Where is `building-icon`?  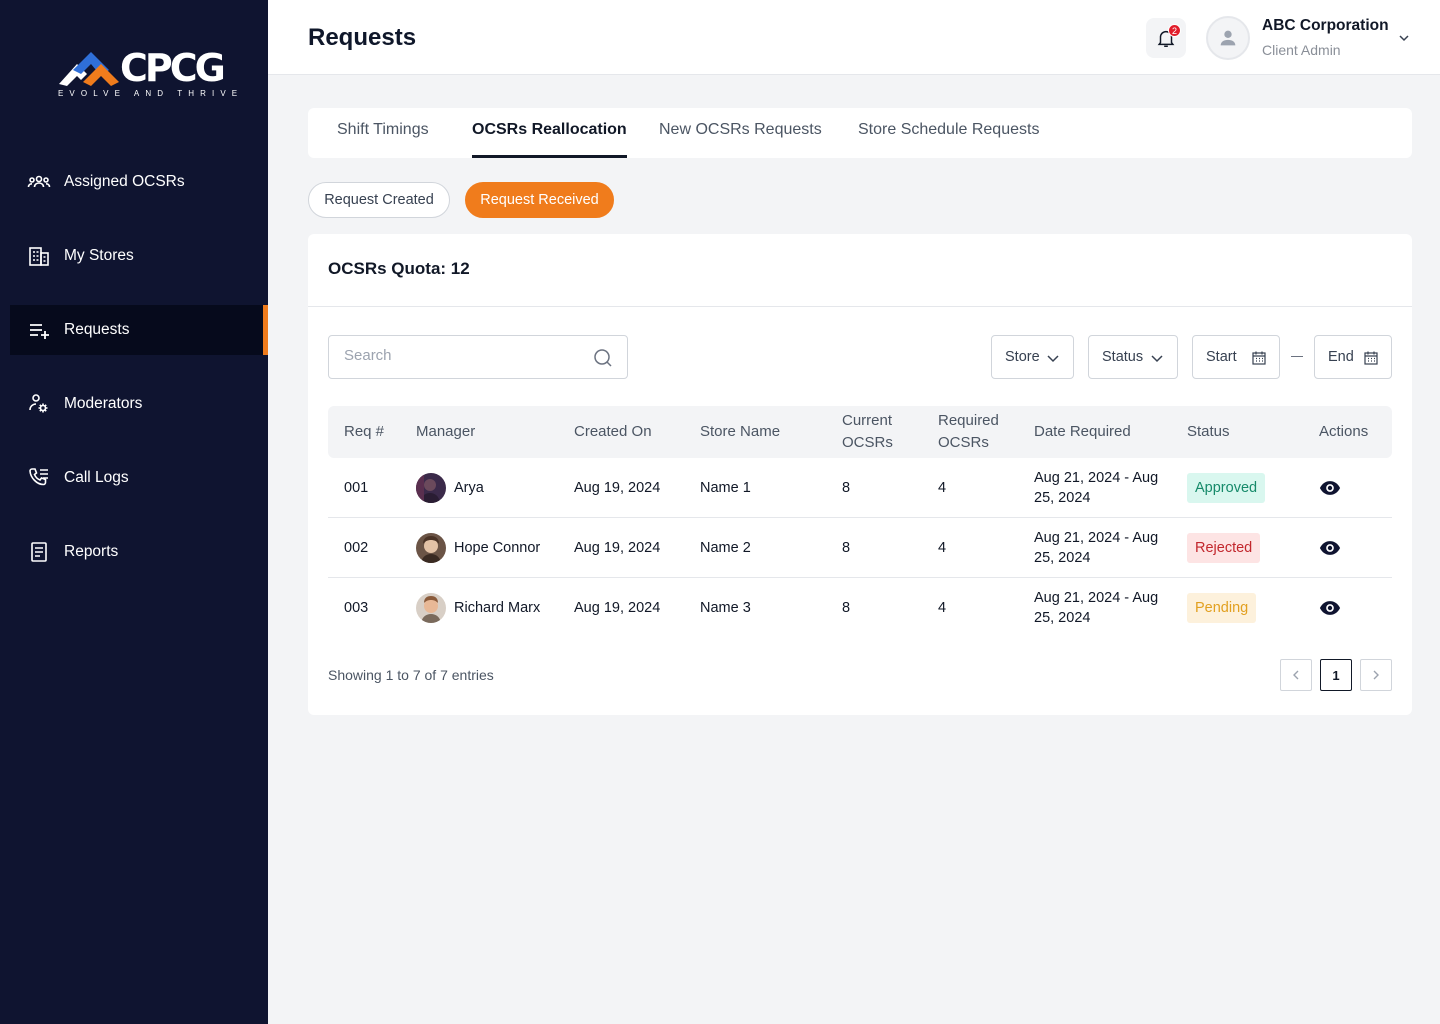 building-icon is located at coordinates (39, 256).